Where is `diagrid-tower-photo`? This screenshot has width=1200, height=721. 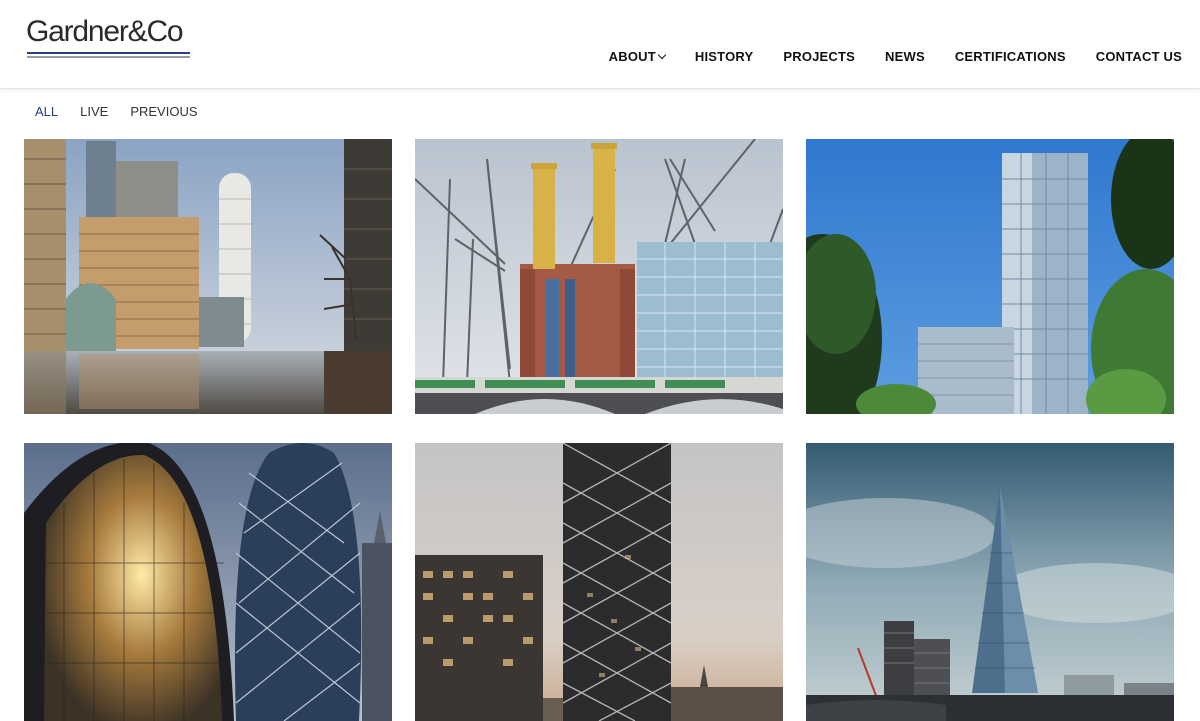
diagrid-tower-photo is located at coordinates (599, 582).